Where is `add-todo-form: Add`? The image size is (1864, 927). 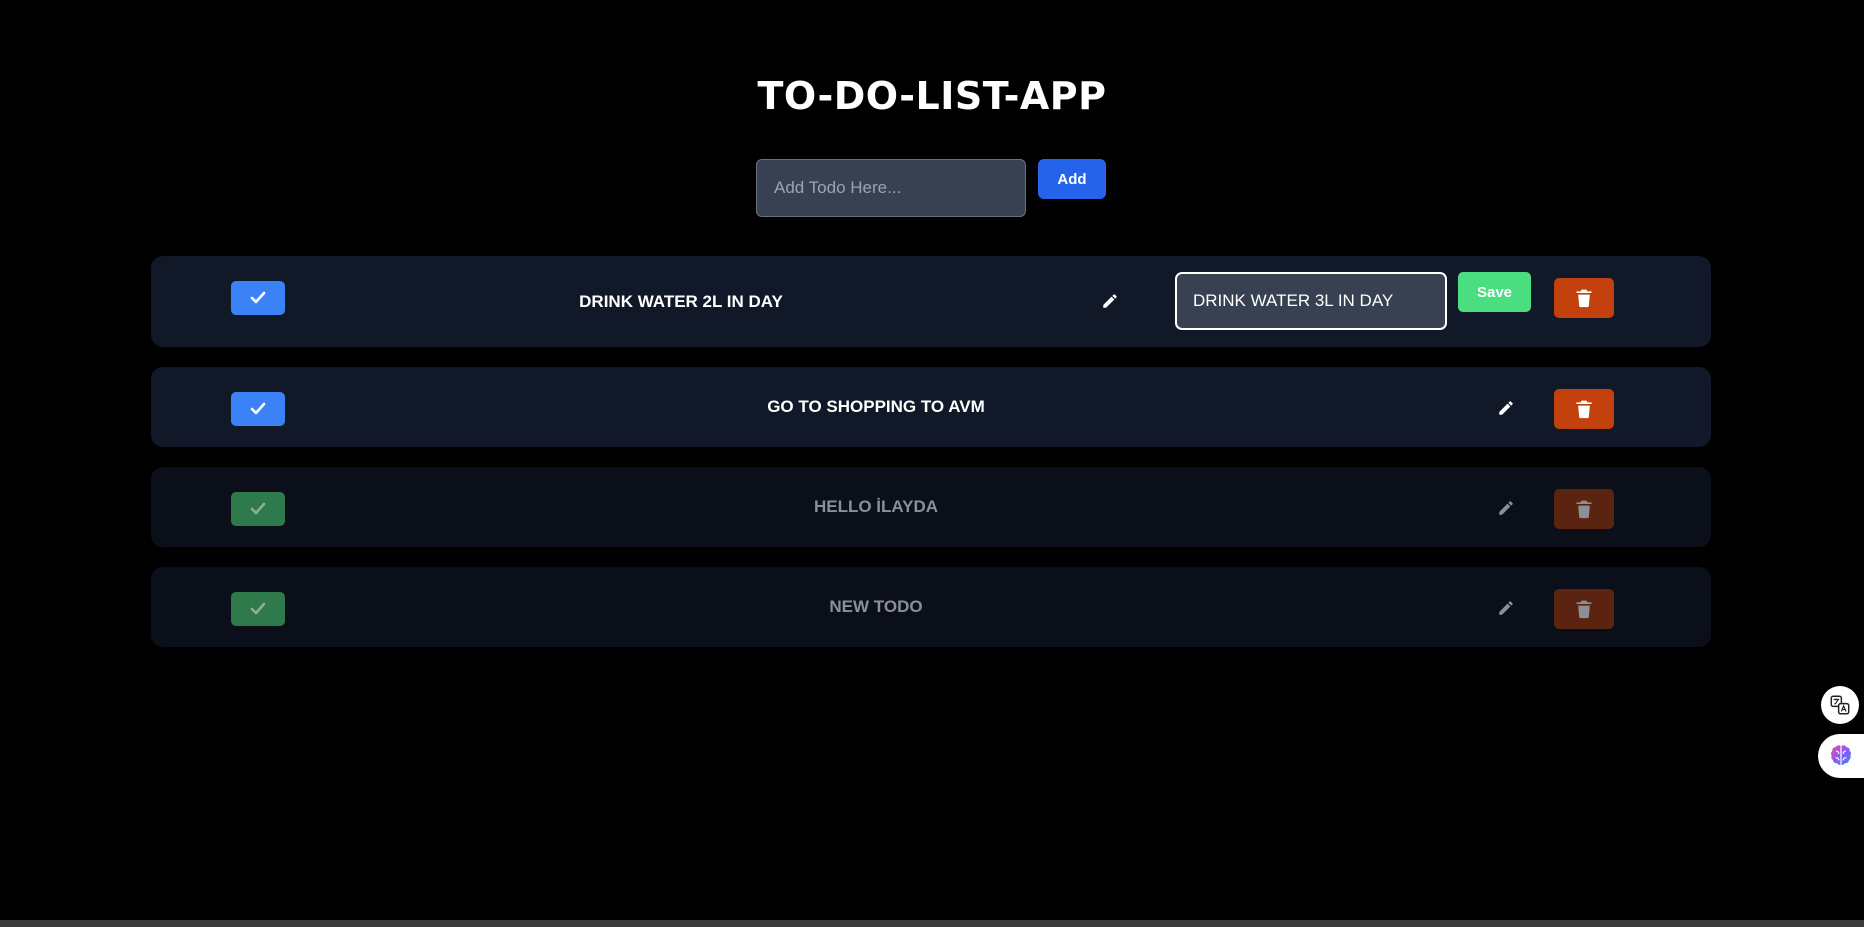 add-todo-form: Add is located at coordinates (931, 188).